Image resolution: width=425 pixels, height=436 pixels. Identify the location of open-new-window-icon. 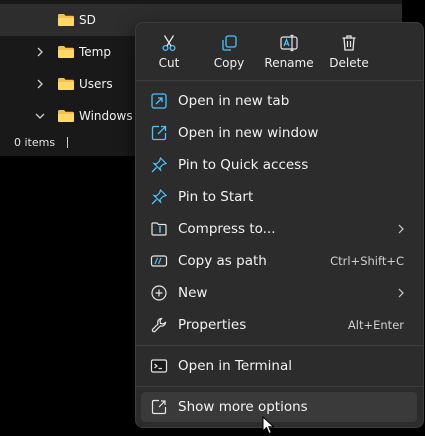
(159, 133).